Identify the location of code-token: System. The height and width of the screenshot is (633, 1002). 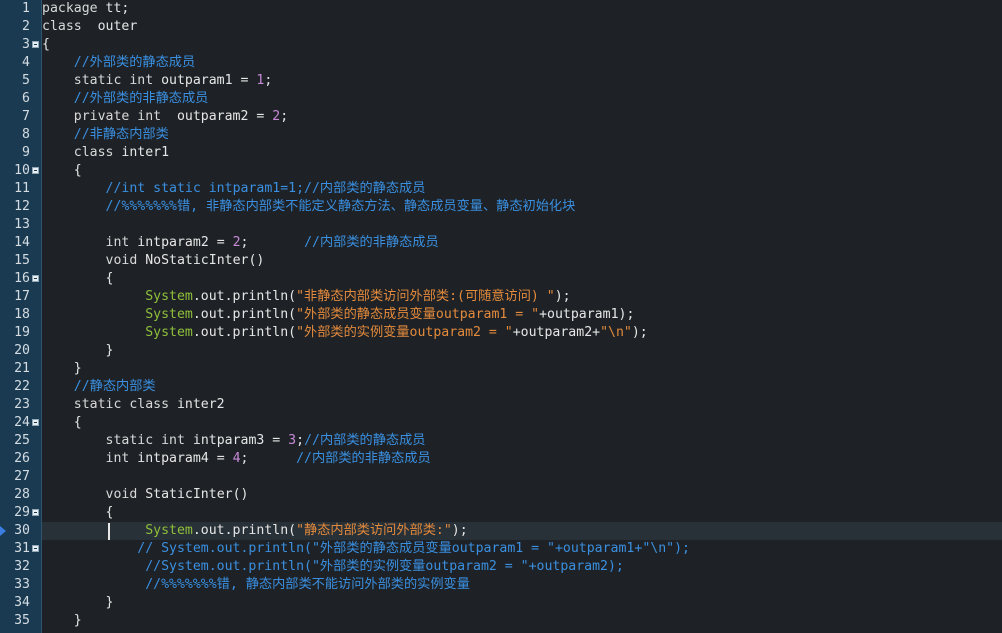
(169, 530).